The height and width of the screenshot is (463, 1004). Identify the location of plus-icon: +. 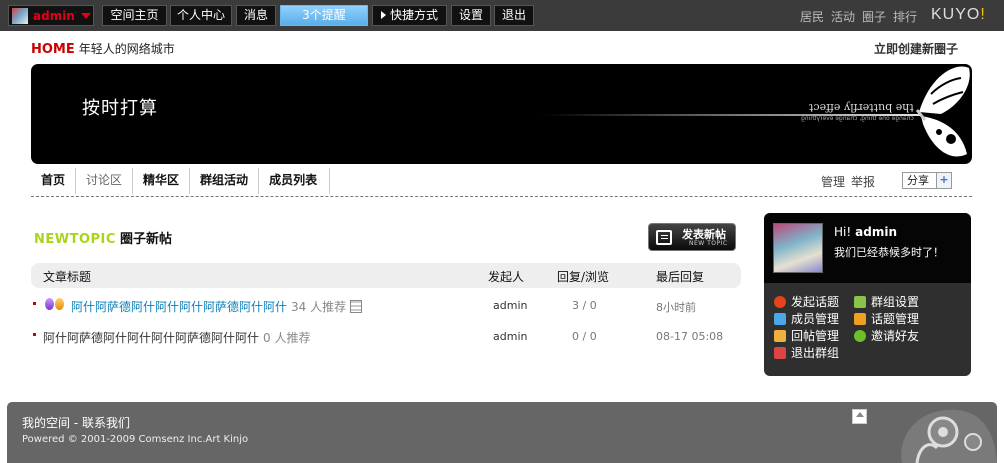
(943, 180).